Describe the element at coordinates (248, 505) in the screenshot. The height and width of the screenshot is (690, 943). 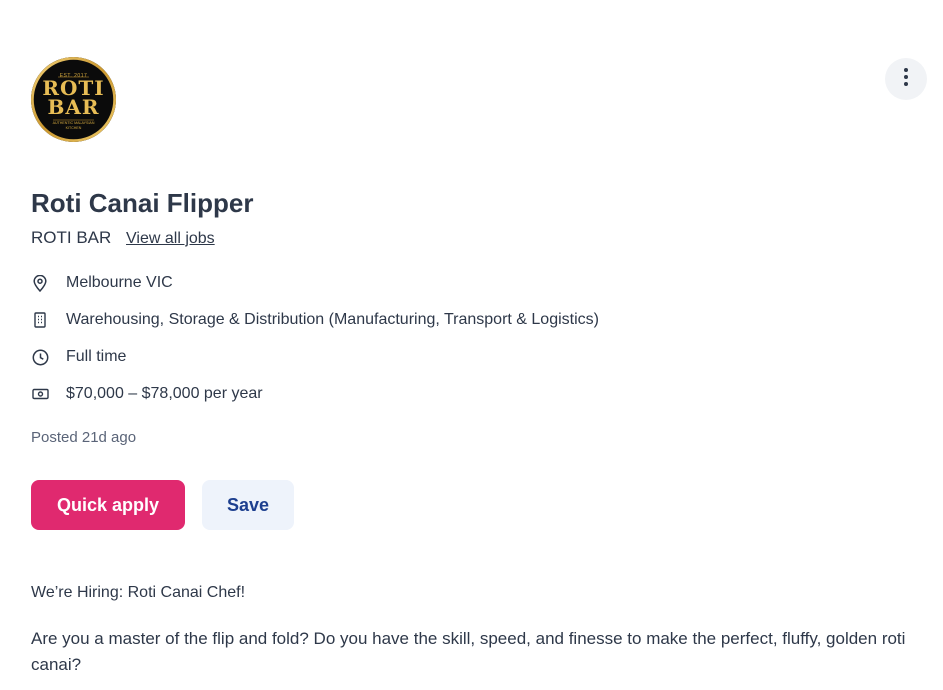
I see `save-button: Save` at that location.